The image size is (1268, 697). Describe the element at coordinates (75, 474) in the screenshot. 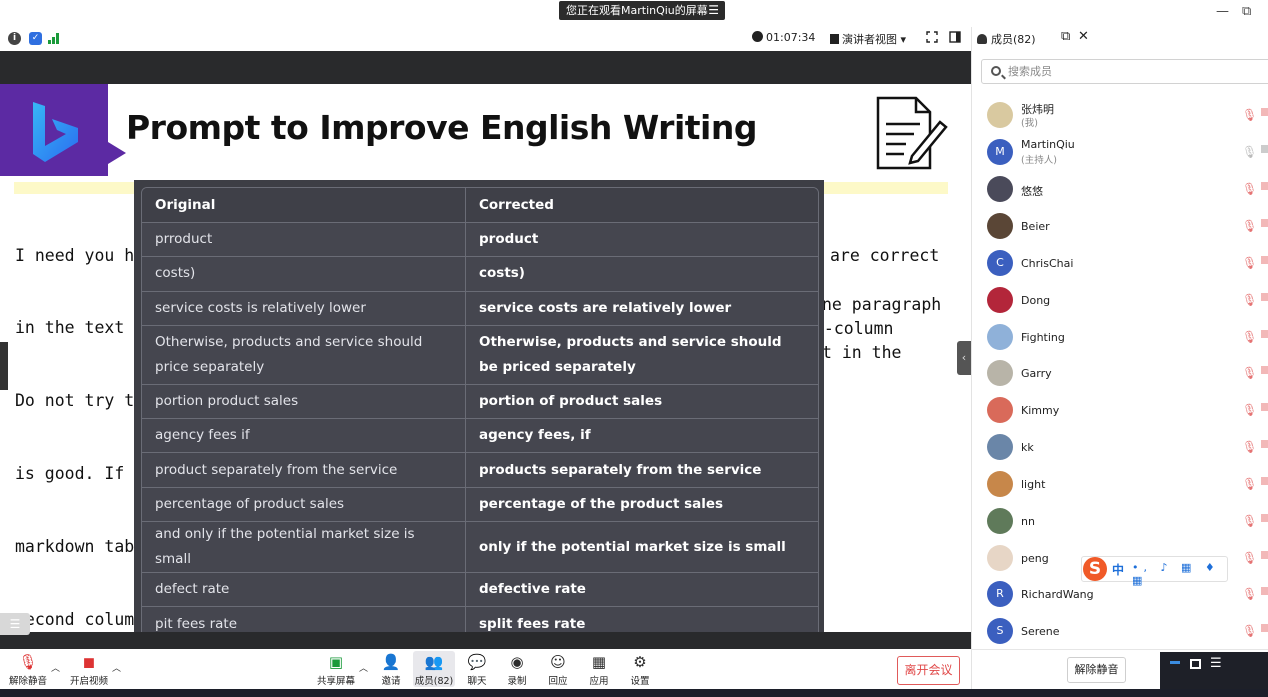

I see `prompt-line: is good. If` at that location.